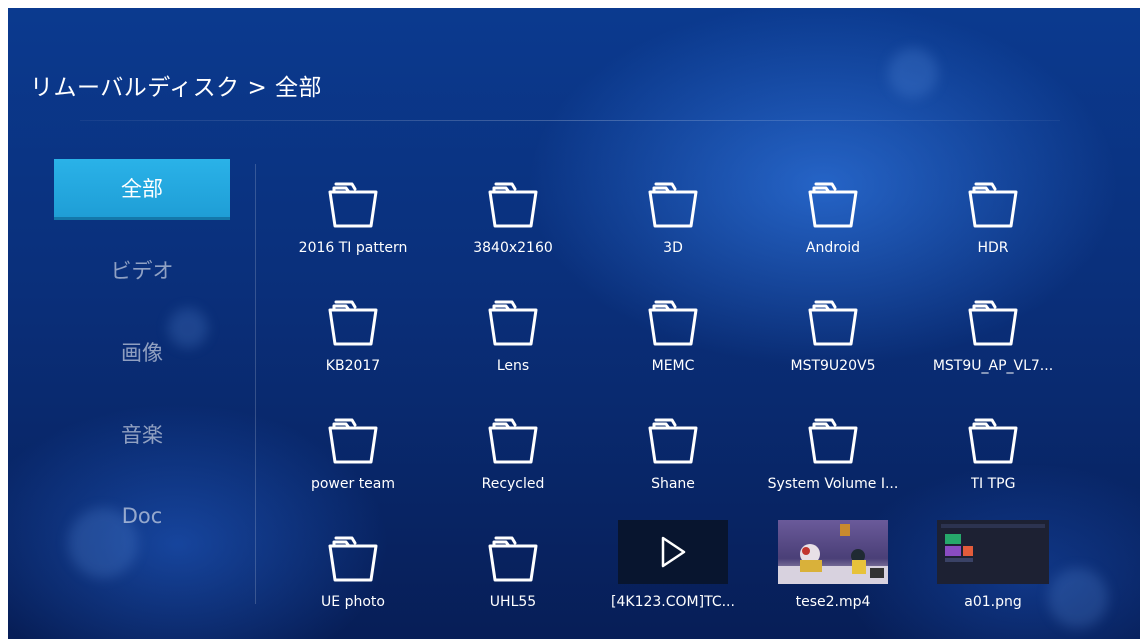 Image resolution: width=1140 pixels, height=639 pixels. I want to click on sidebar-item-label: 全部, so click(142, 189).